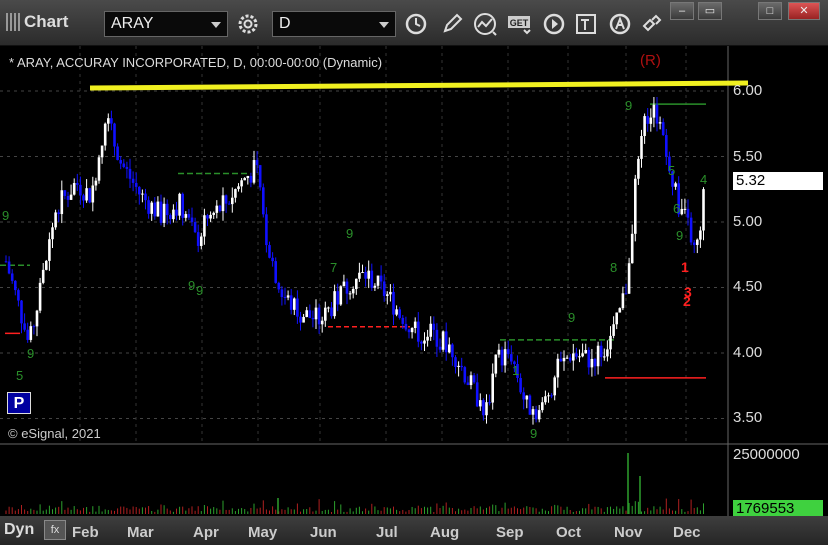 The height and width of the screenshot is (545, 828). What do you see at coordinates (37, 22) in the screenshot?
I see `app-logo: Chart` at bounding box center [37, 22].